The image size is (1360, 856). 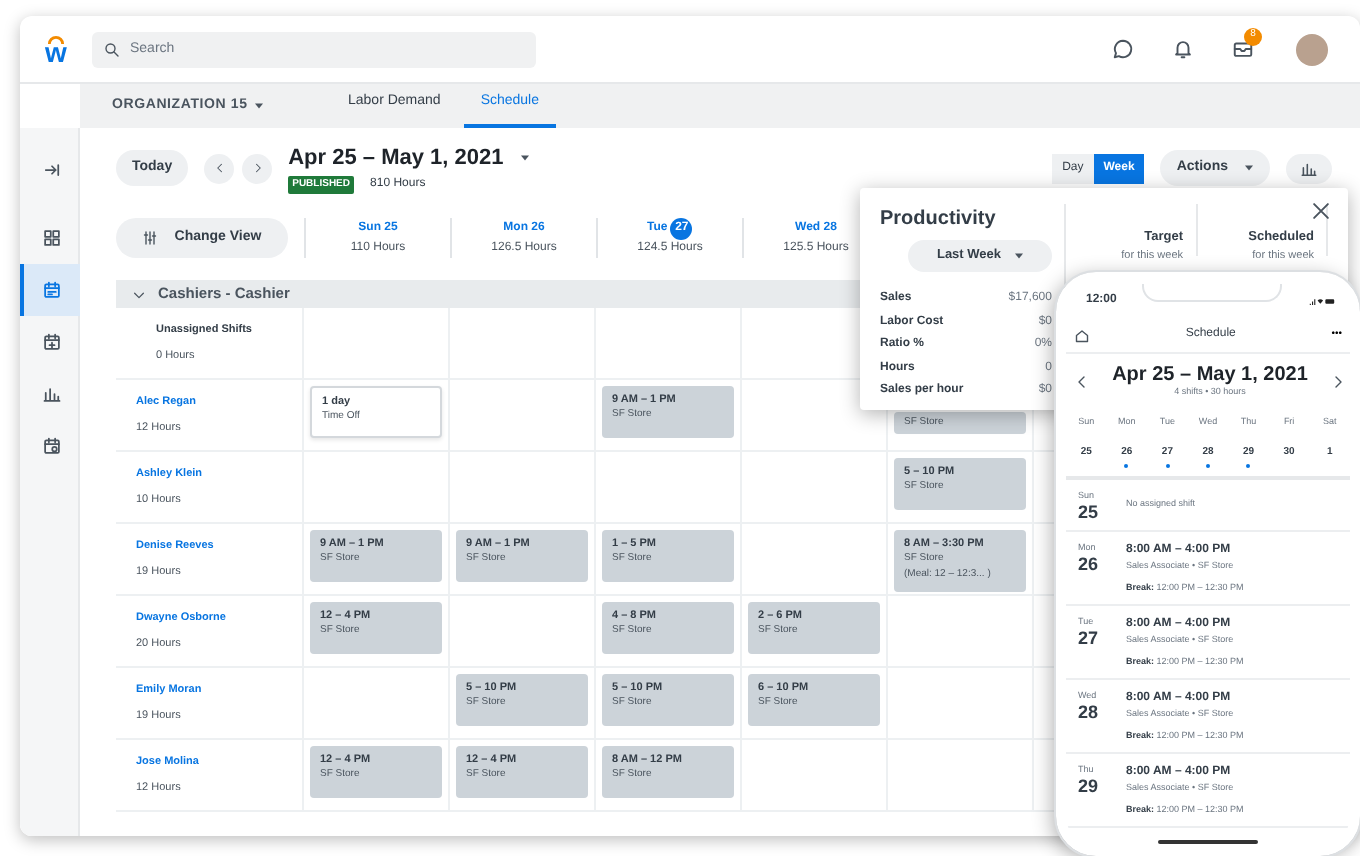 I want to click on chat-bubble-icon, so click(x=1122, y=49).